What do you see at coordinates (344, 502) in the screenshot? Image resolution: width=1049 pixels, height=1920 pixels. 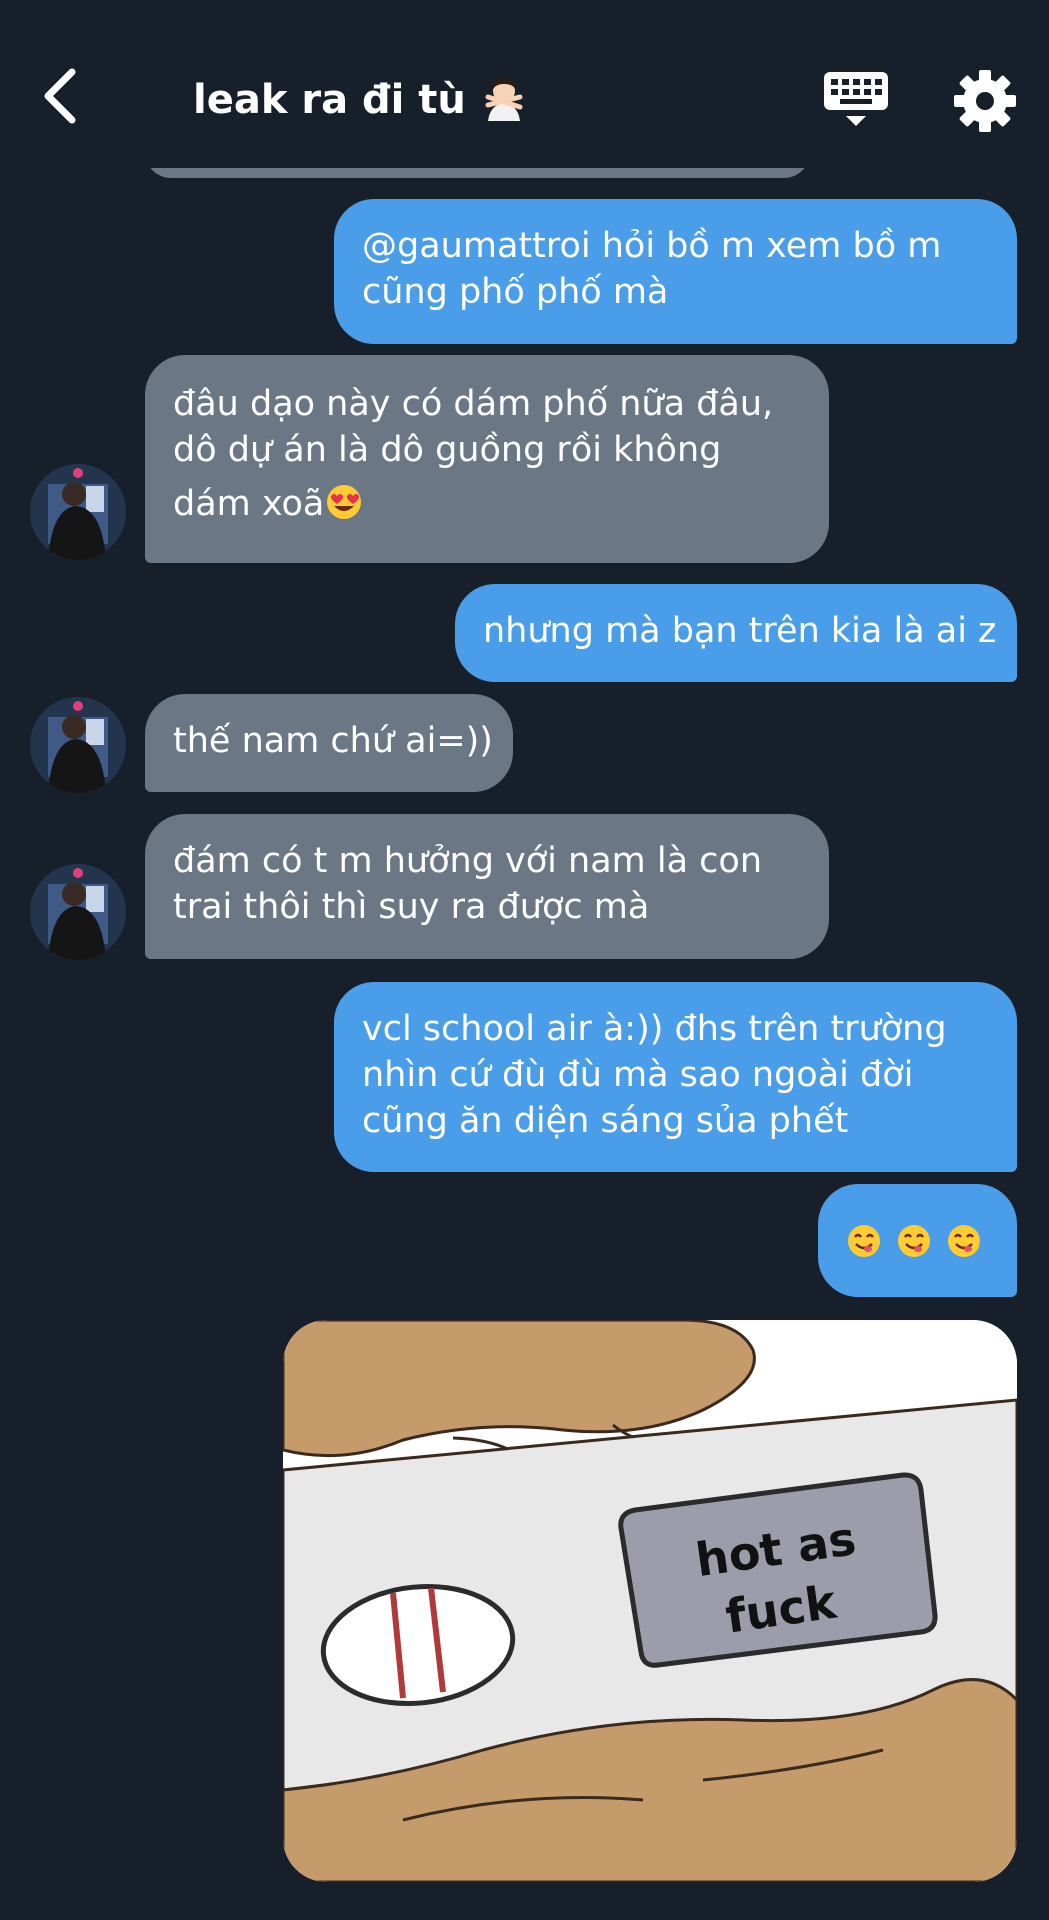 I see `heart-eyes-emoji` at bounding box center [344, 502].